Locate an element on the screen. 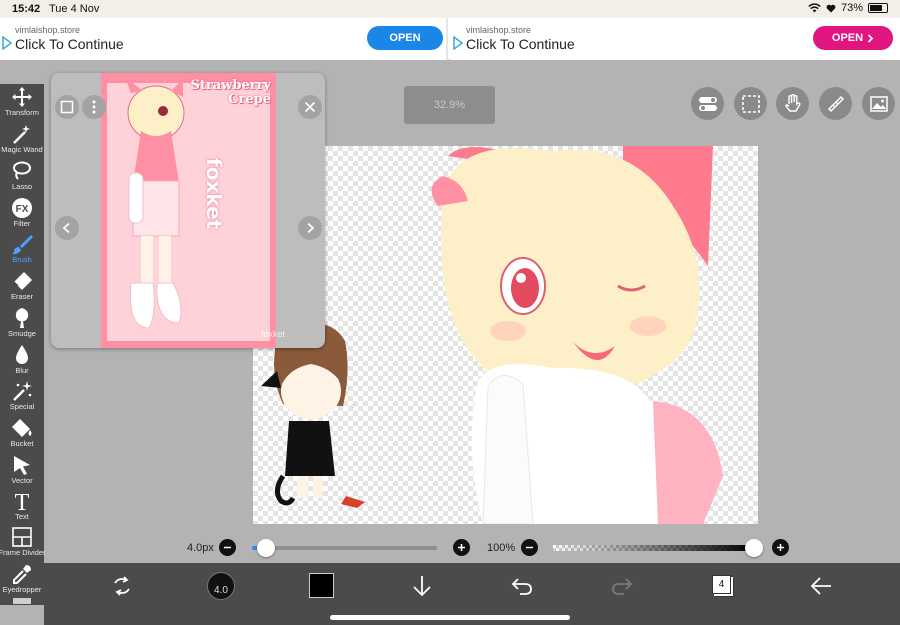 This screenshot has height=625, width=900. save-down-button is located at coordinates (422, 586).